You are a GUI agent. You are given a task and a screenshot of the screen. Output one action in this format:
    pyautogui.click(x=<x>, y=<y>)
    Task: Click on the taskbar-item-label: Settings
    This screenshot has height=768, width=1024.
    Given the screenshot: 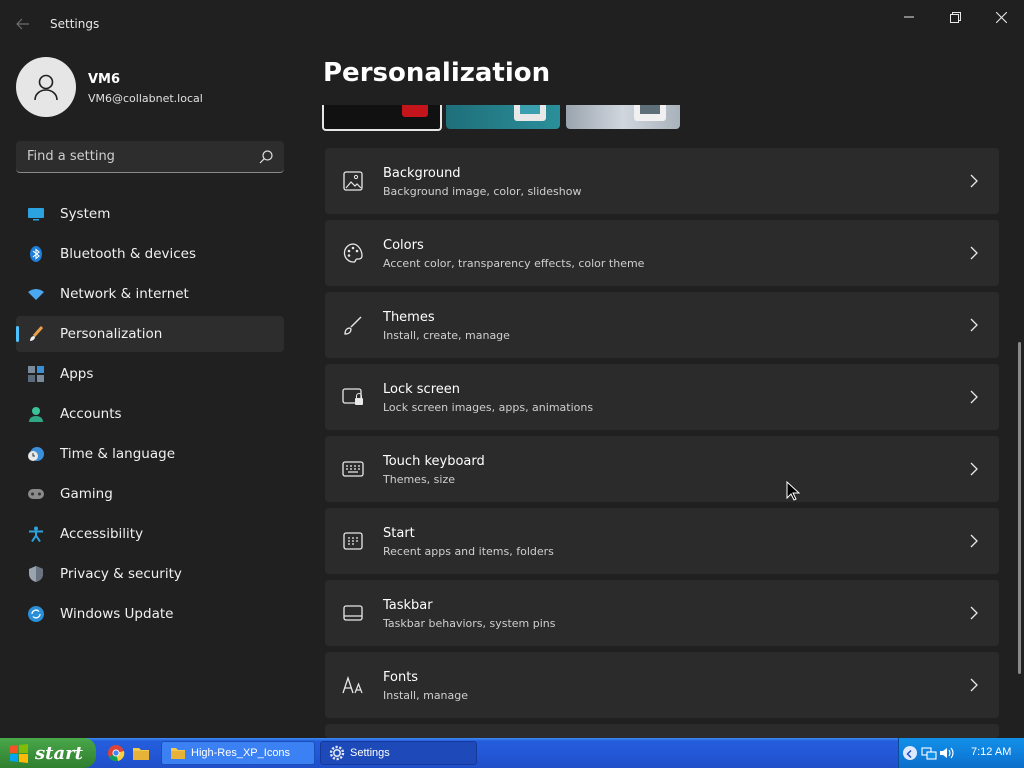 What is the action you would take?
    pyautogui.click(x=370, y=753)
    